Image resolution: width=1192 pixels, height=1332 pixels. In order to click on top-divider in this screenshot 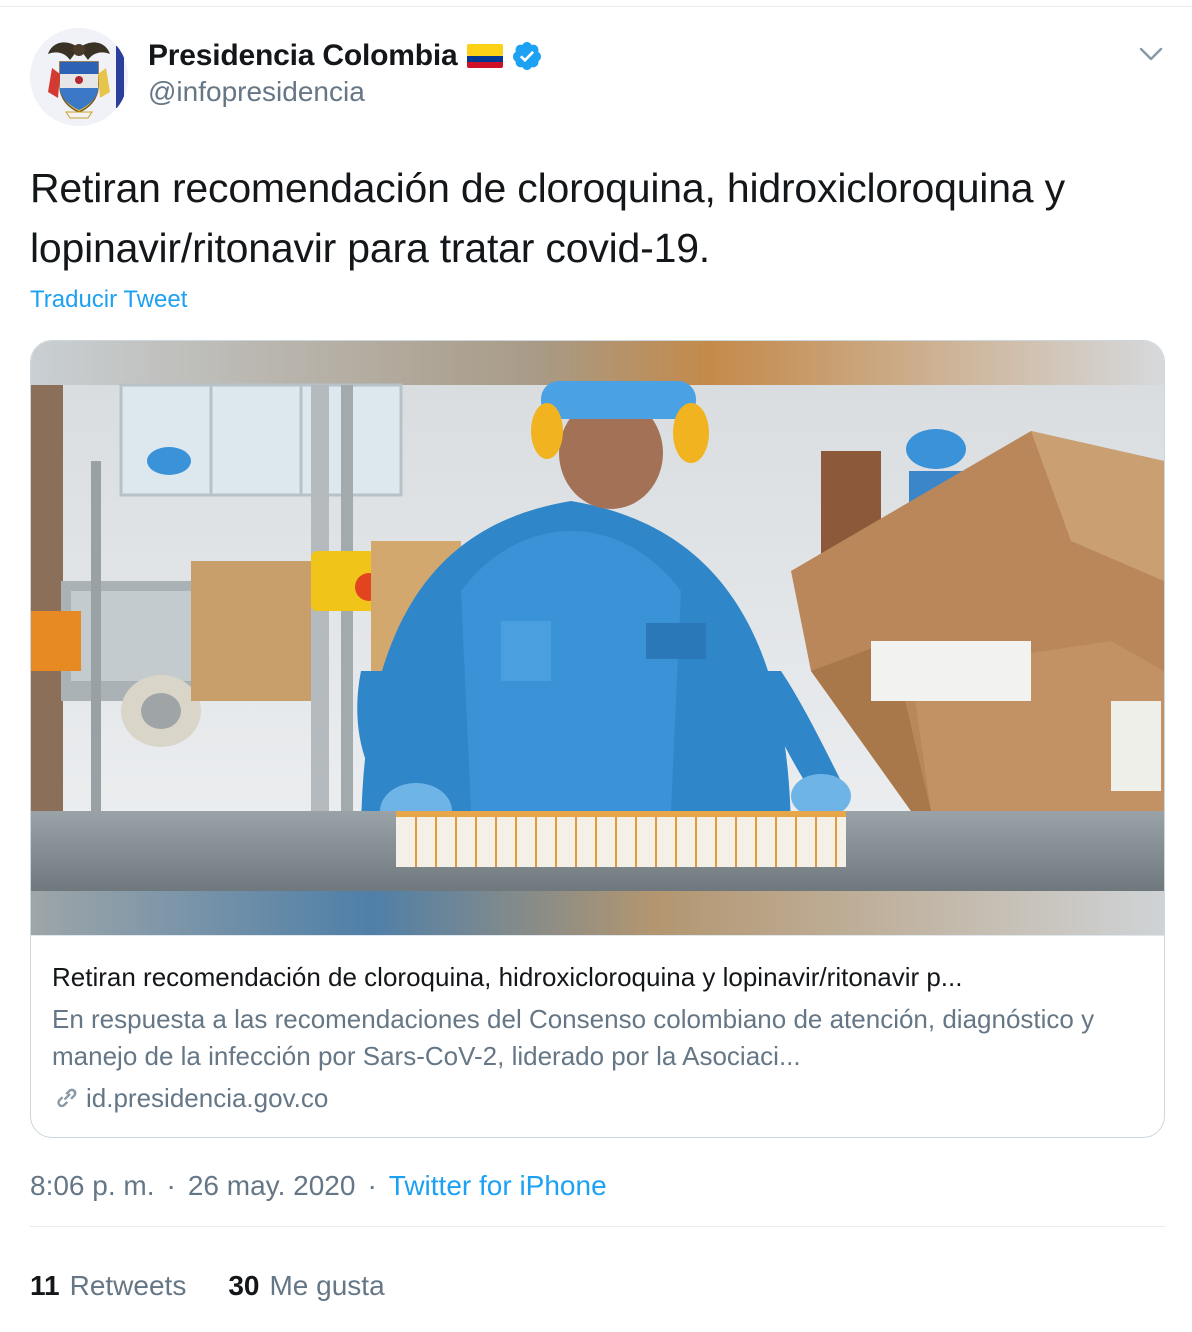, I will do `click(596, 6)`.